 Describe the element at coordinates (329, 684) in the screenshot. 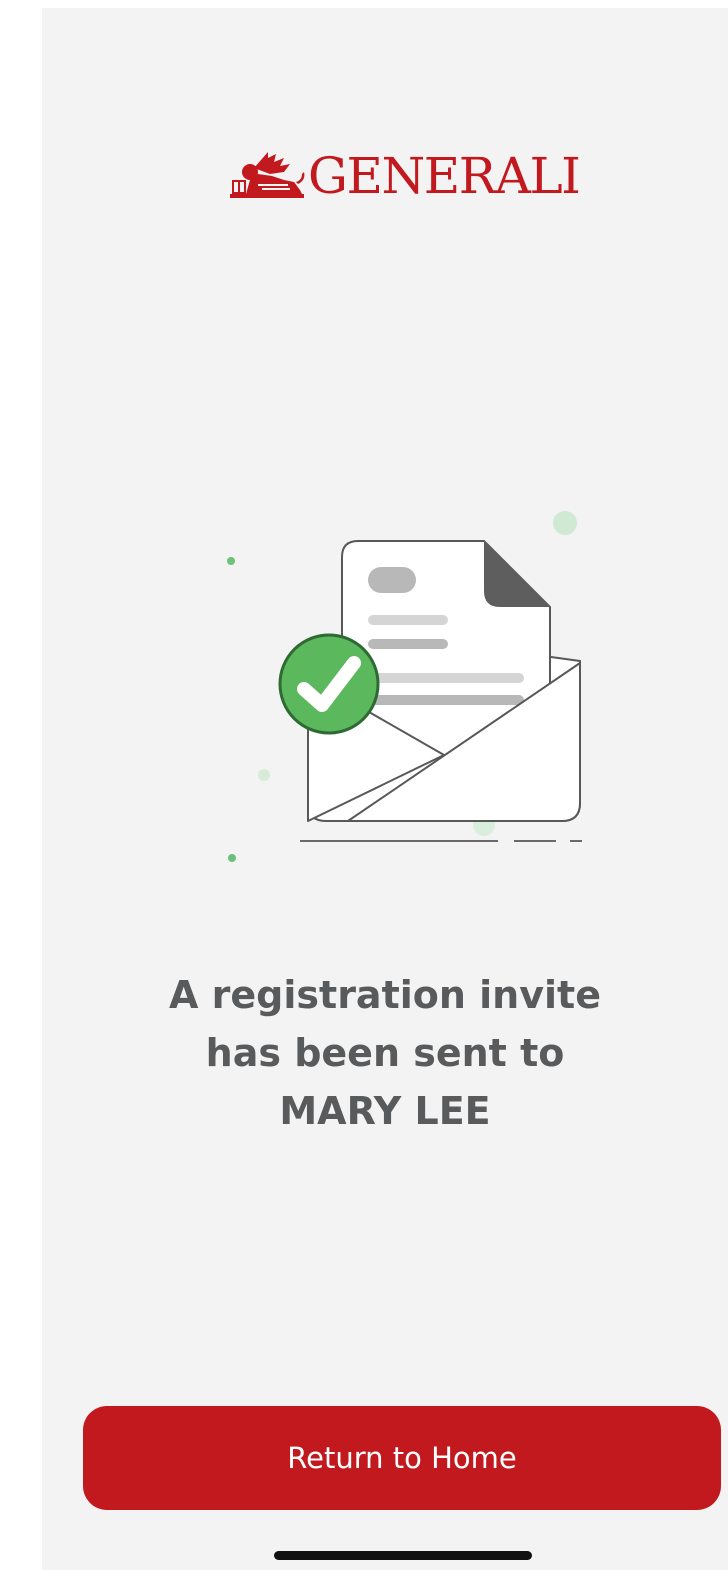

I see `check-circle-icon` at that location.